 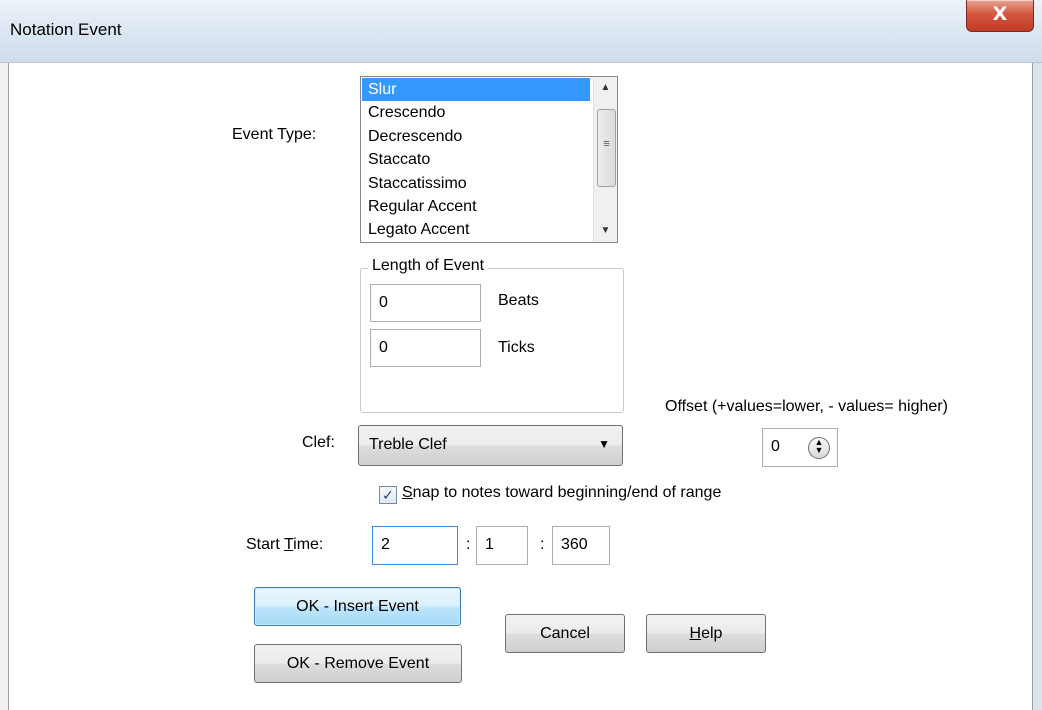 I want to click on scroll-up-arrow-icon: ▲, so click(x=605, y=88).